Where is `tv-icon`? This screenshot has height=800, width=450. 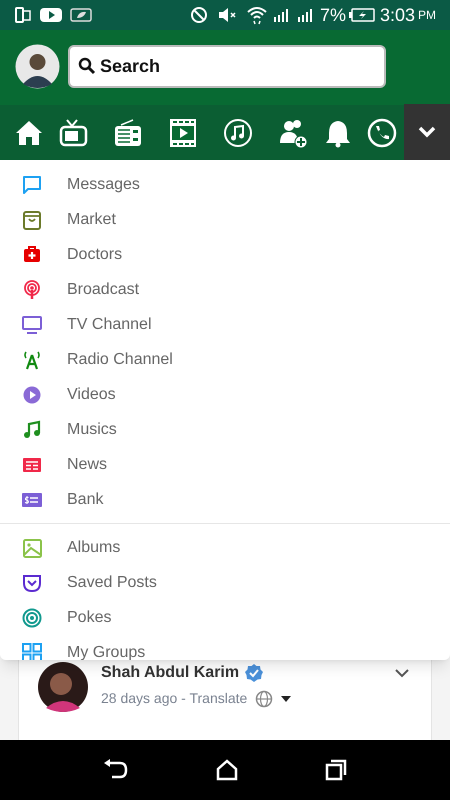 tv-icon is located at coordinates (73, 133).